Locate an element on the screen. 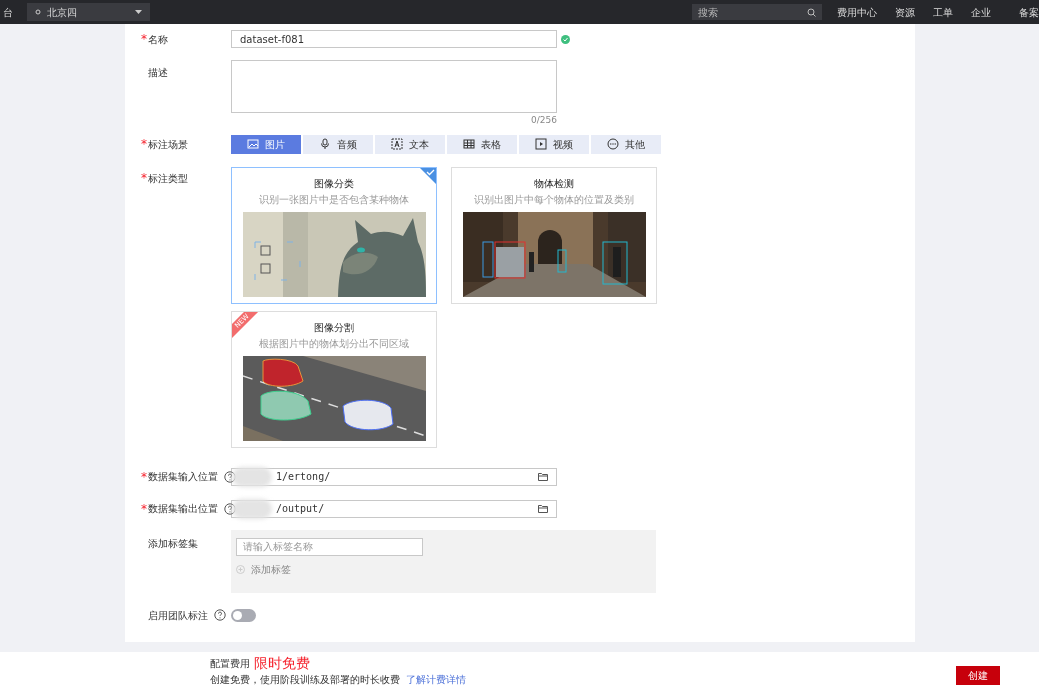  scene-tab: 图片 is located at coordinates (266, 144).